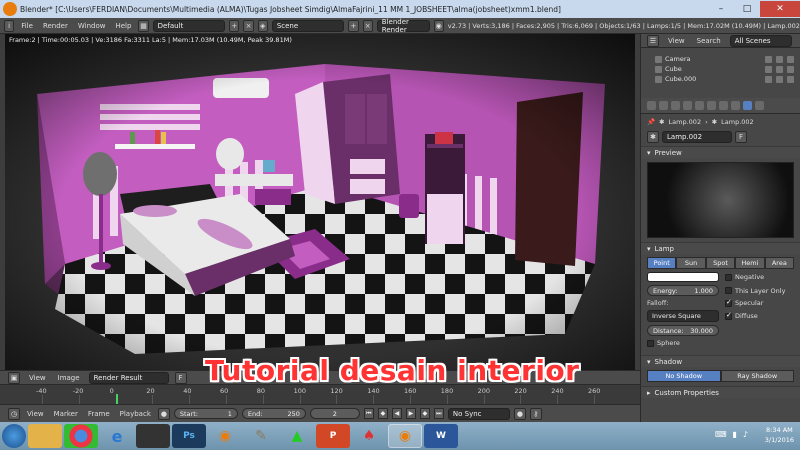  I want to click on preview-section-header: ▾ Preview, so click(720, 152).